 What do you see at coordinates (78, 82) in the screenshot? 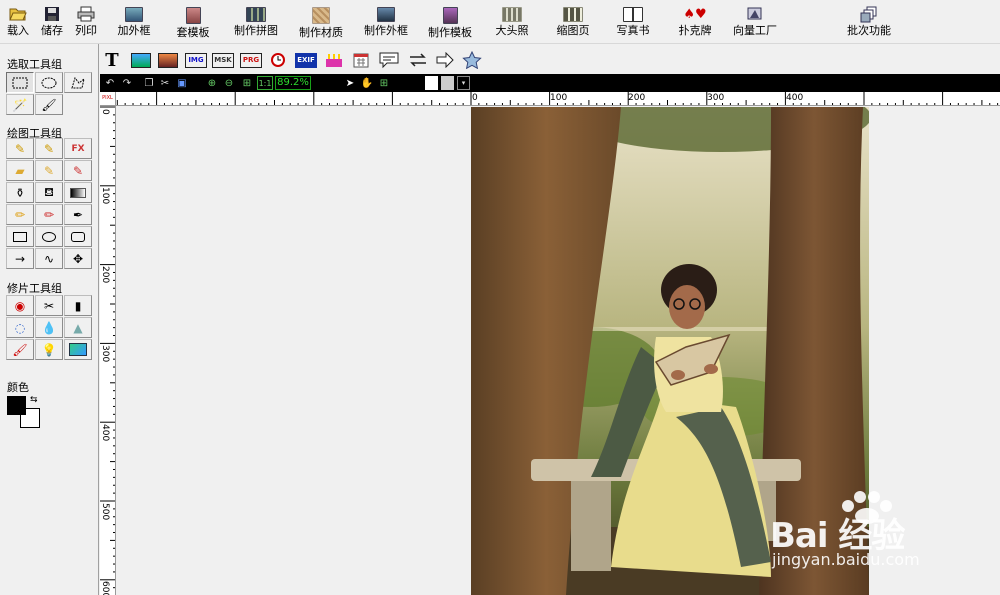
I see `lasso-select-tool` at bounding box center [78, 82].